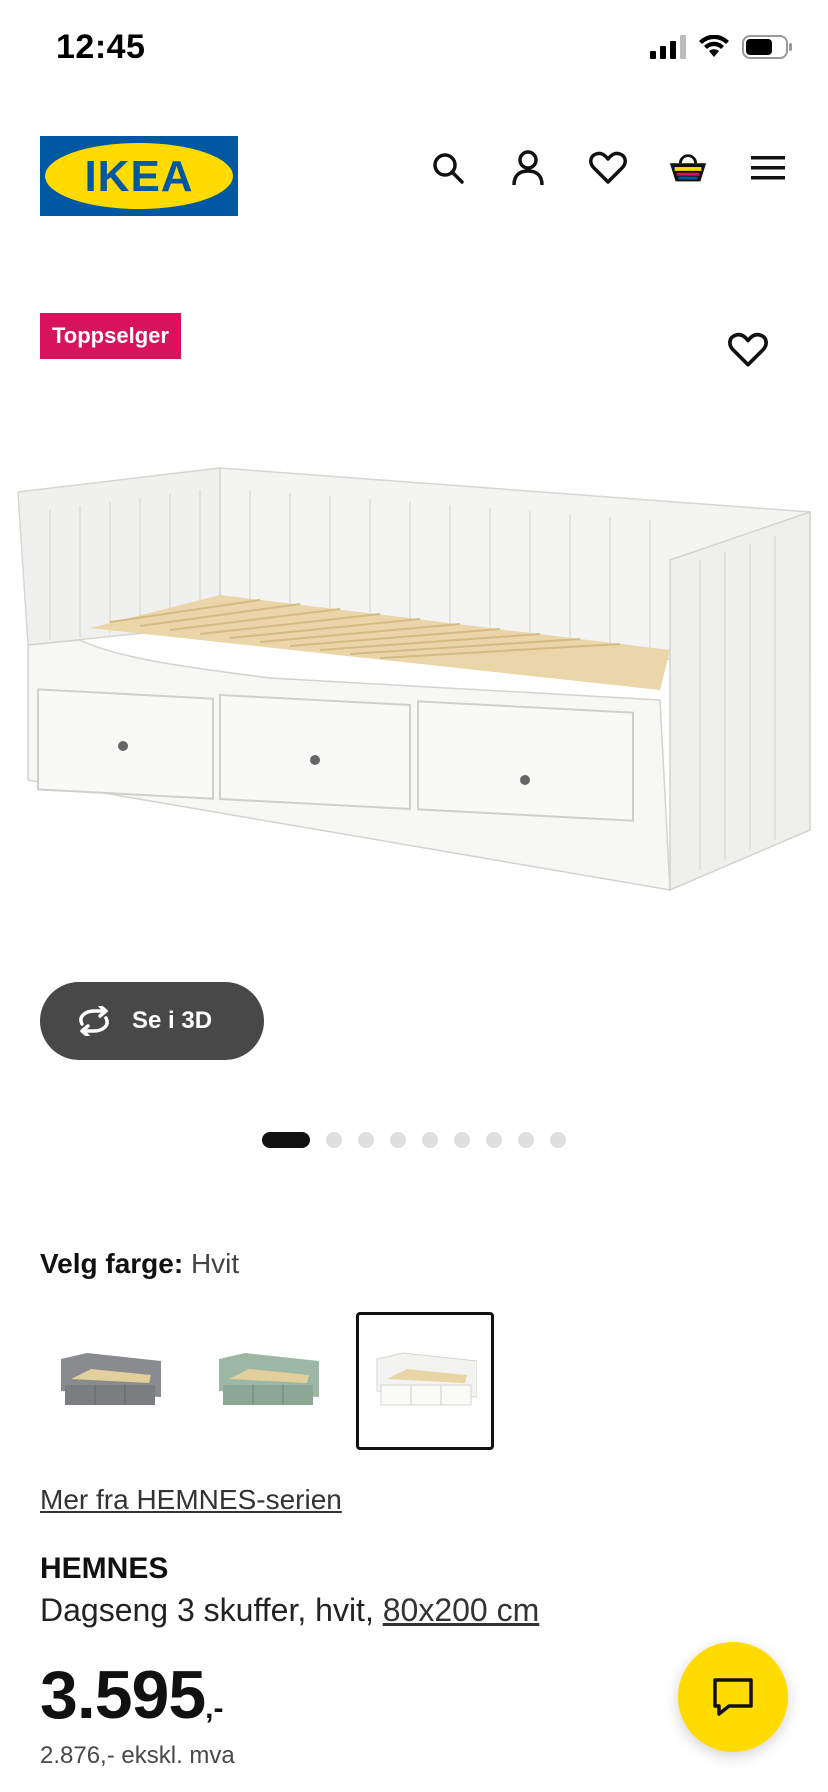  Describe the element at coordinates (714, 46) in the screenshot. I see `wifi-icon` at that location.